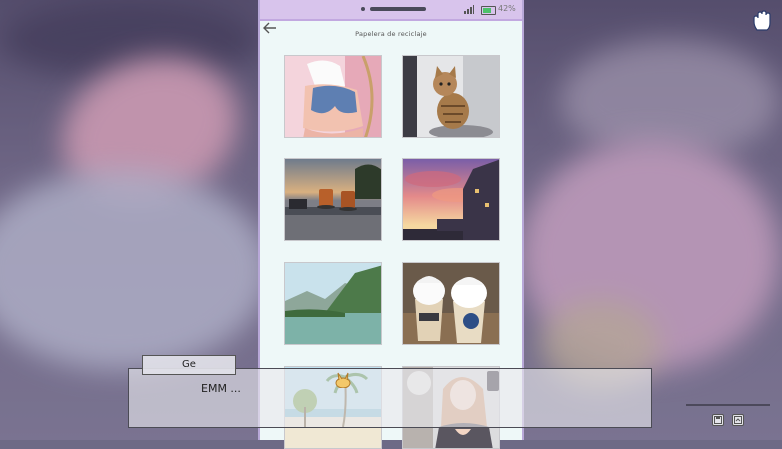  Describe the element at coordinates (469, 9) in the screenshot. I see `signal-icon` at that location.